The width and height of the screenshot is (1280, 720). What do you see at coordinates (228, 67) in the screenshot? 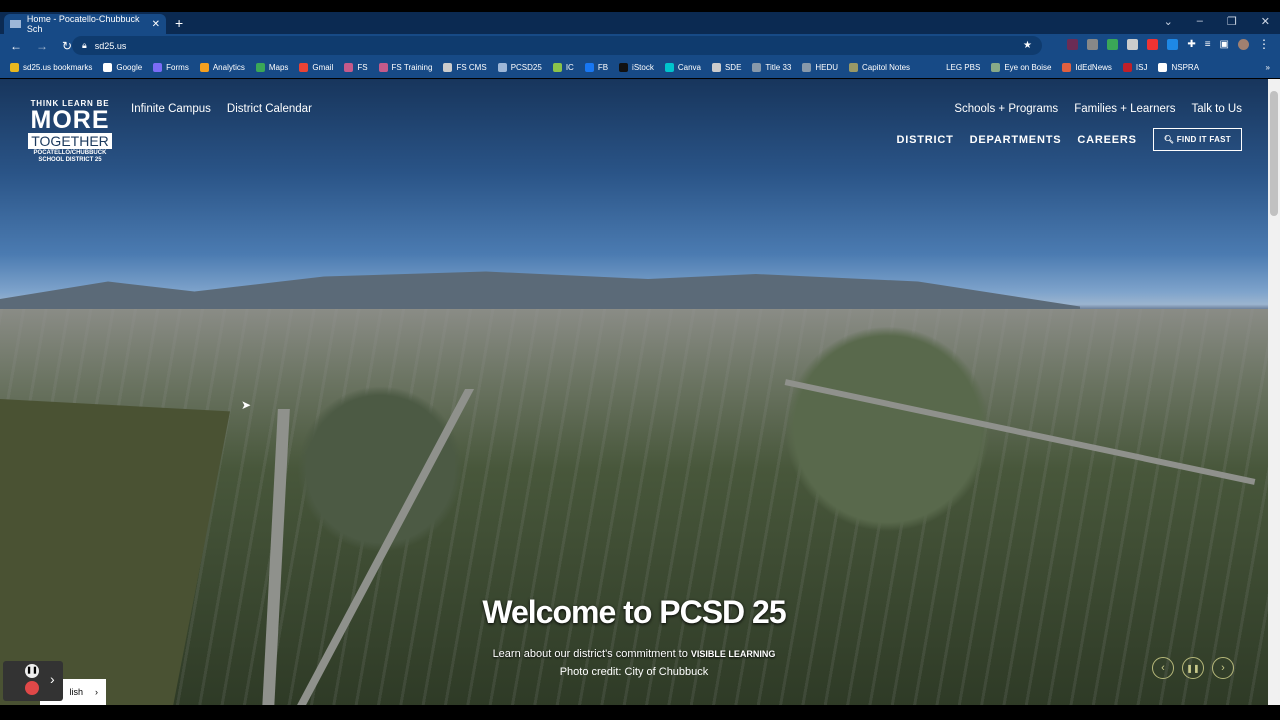
I see `bookmark-label: Analytics` at bounding box center [228, 67].